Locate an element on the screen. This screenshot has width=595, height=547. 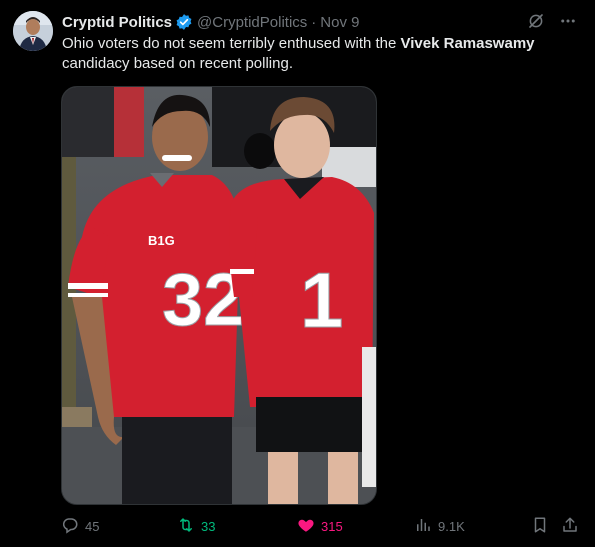
tweet-date: Nov 9 is located at coordinates (339, 22).